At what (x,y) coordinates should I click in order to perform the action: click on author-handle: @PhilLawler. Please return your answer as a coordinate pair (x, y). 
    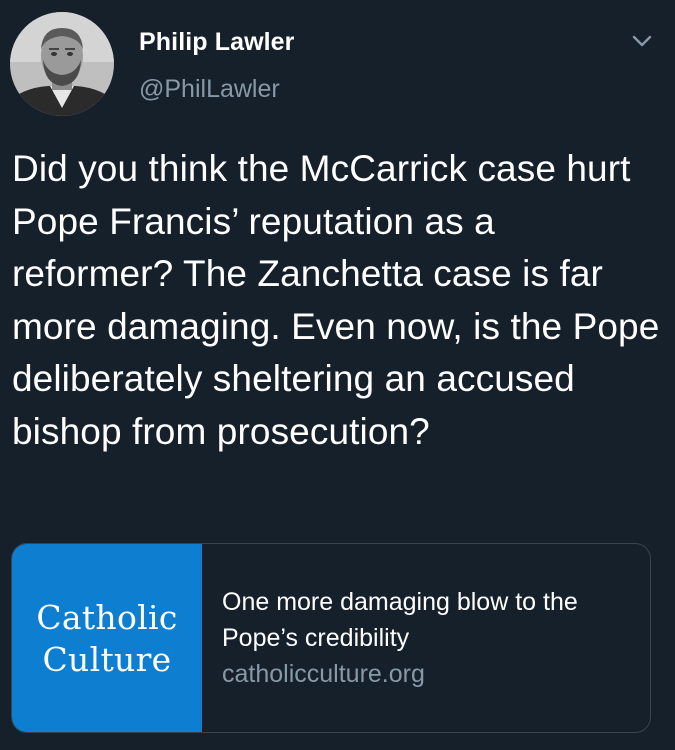
    Looking at the image, I should click on (209, 89).